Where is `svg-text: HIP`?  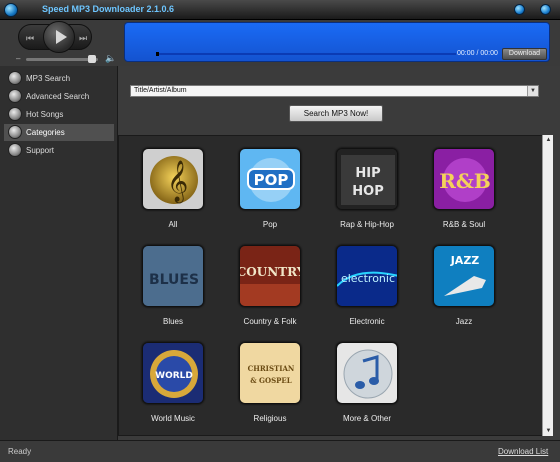 svg-text: HIP is located at coordinates (367, 173).